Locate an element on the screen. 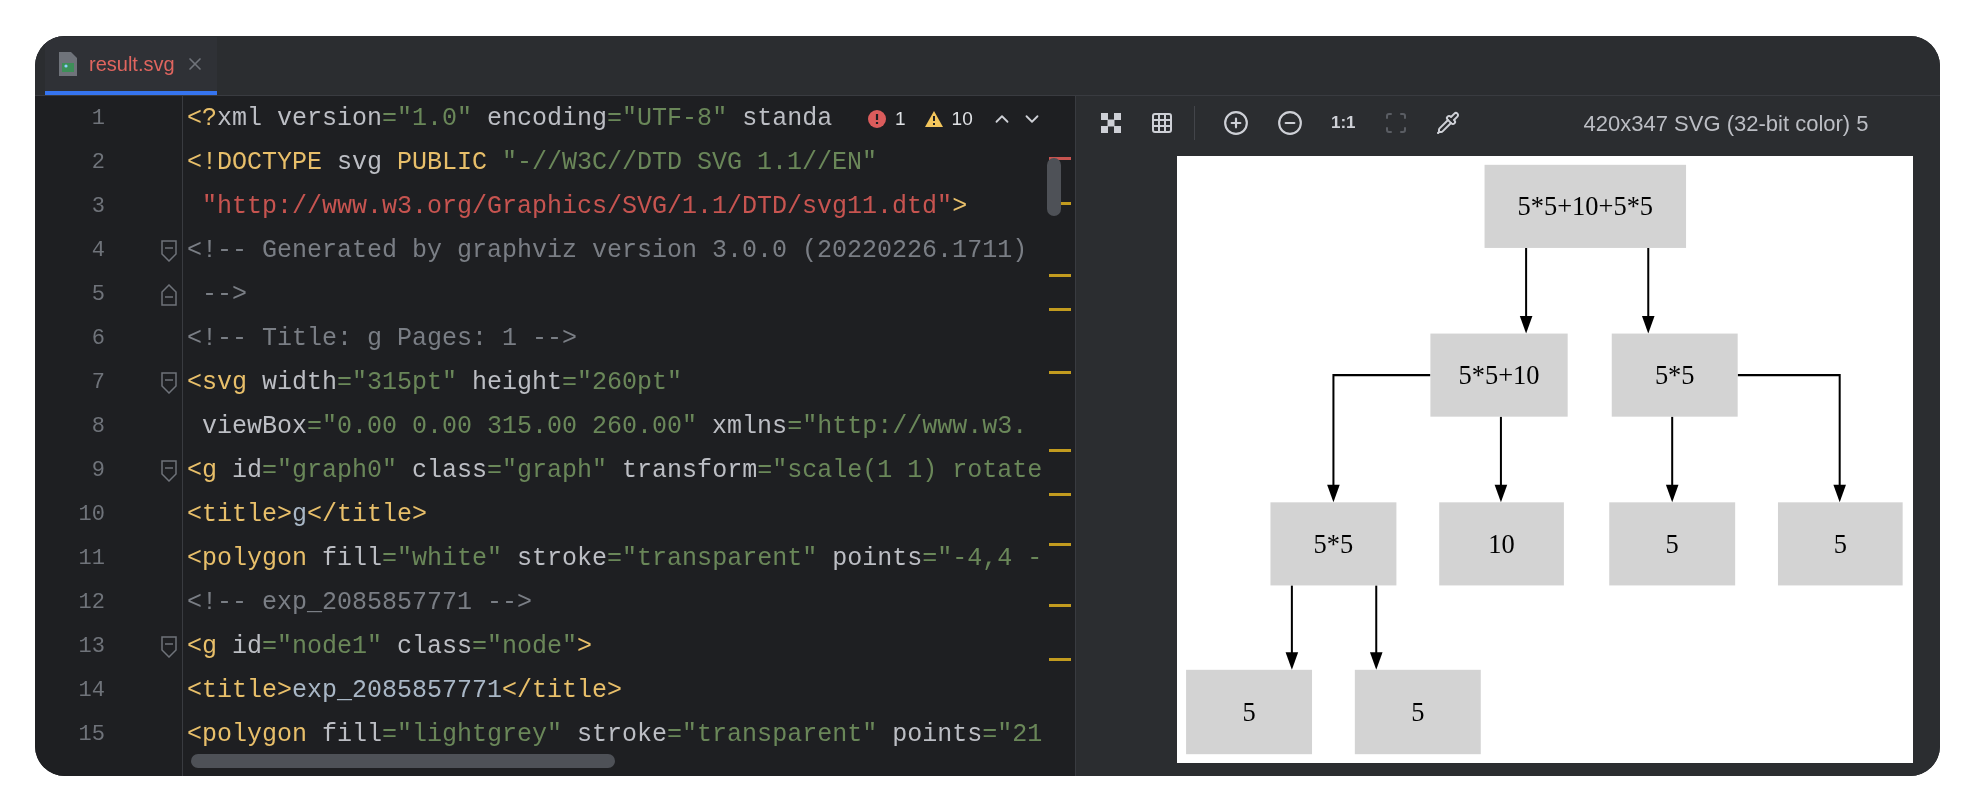 The width and height of the screenshot is (1976, 812). code-line: <polygon fill="lightgrey" stroke="transparent" points="21 is located at coordinates (615, 735).